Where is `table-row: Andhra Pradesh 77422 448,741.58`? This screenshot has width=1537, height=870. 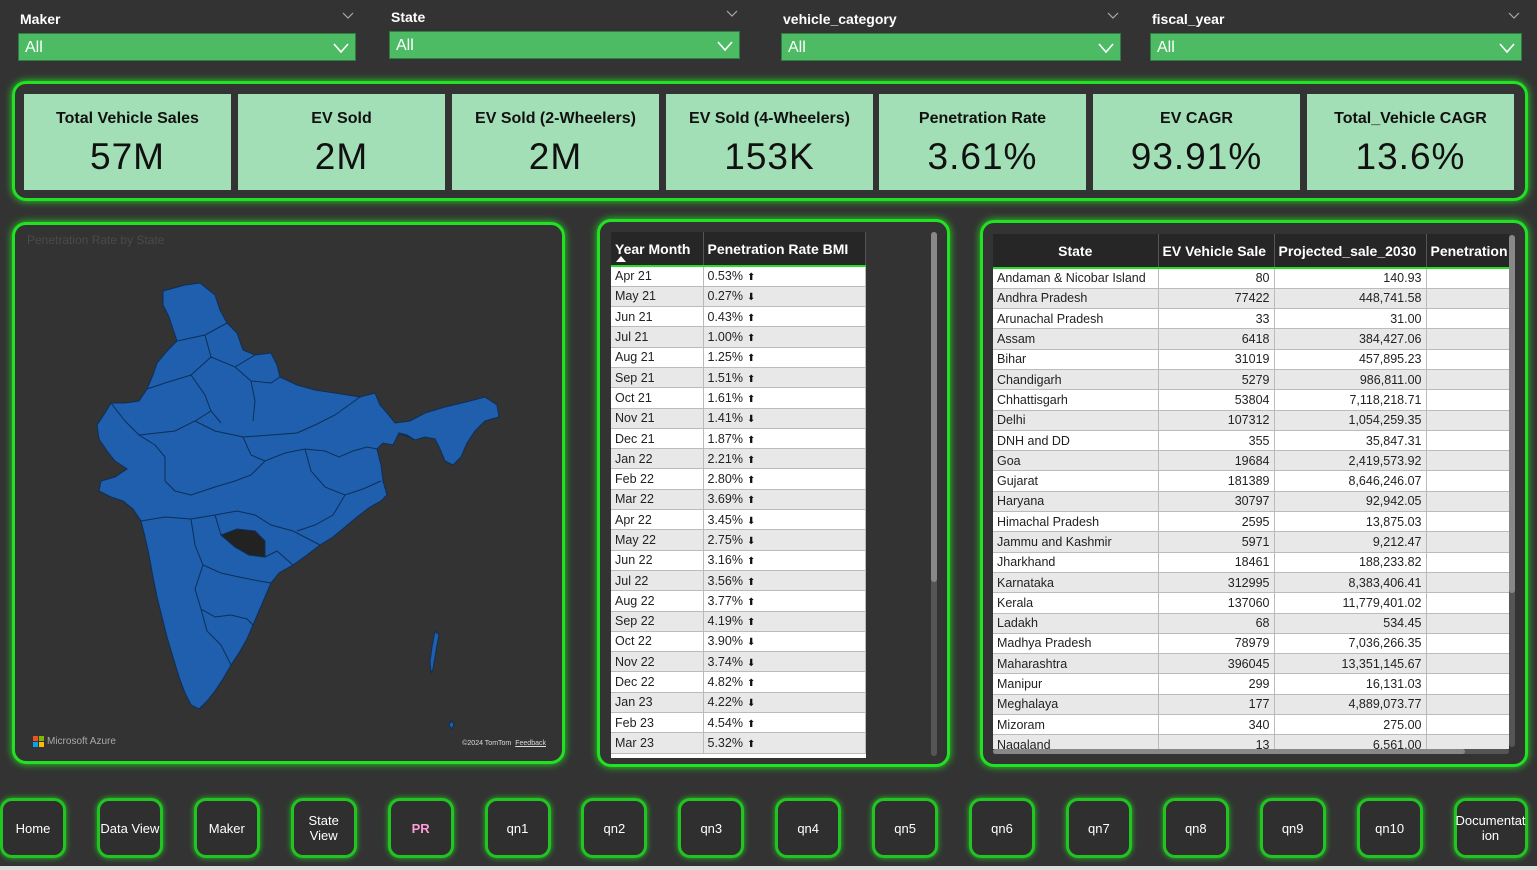
table-row: Andhra Pradesh 77422 448,741.58 is located at coordinates (1251, 299).